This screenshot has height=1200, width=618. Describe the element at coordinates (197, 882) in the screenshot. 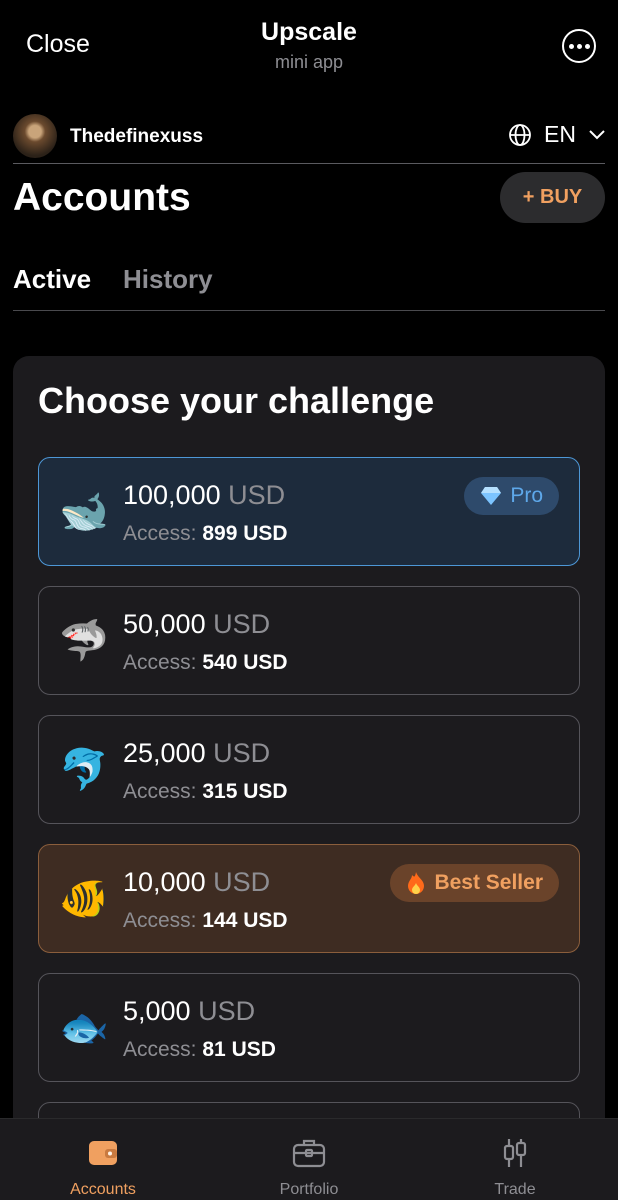

I see `plan-amount: 10,000 USD` at that location.